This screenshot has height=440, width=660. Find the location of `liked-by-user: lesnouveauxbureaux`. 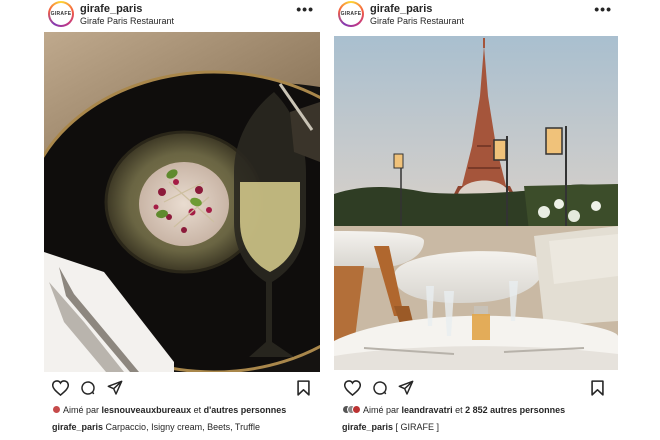

liked-by-user: lesnouveauxbureaux is located at coordinates (147, 410).